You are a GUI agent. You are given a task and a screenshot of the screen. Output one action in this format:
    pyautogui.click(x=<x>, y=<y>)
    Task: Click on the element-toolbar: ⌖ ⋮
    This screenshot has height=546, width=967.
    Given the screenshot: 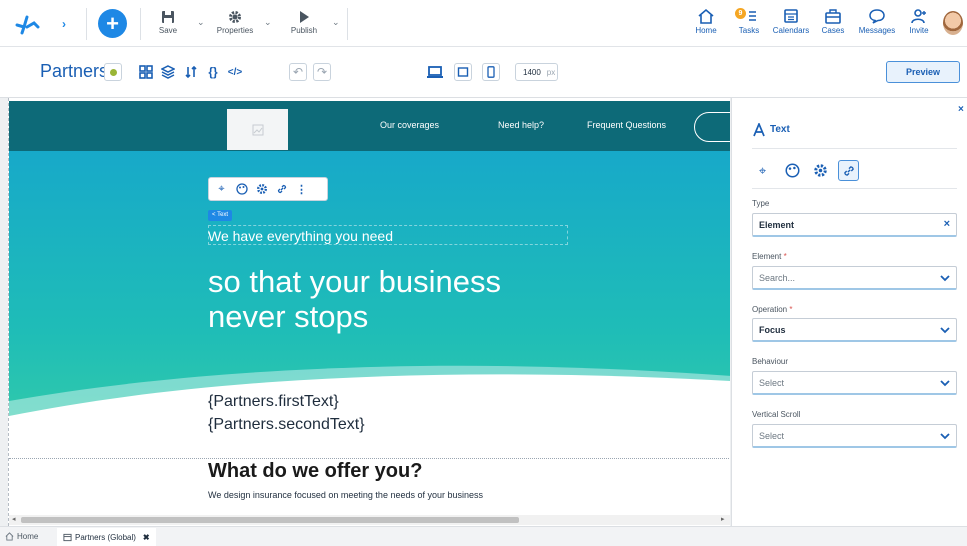 What is the action you would take?
    pyautogui.click(x=268, y=189)
    